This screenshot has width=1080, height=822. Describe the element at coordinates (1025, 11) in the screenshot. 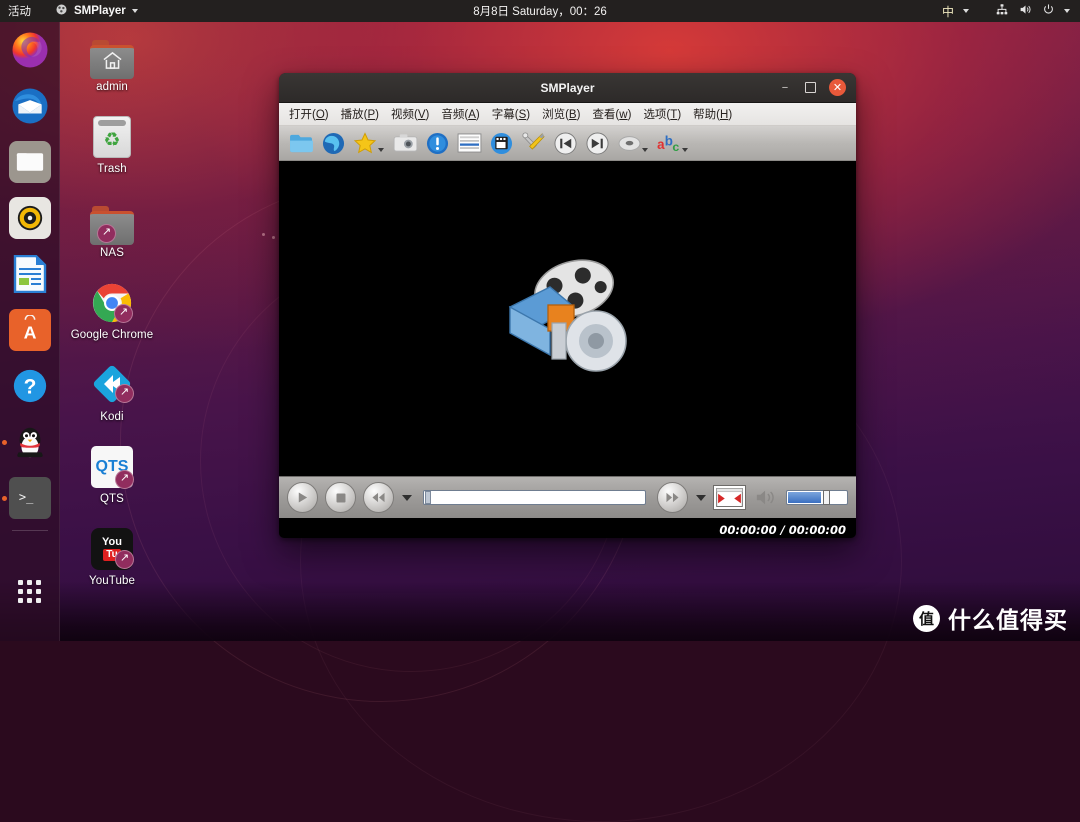

I see `volume-icon` at that location.